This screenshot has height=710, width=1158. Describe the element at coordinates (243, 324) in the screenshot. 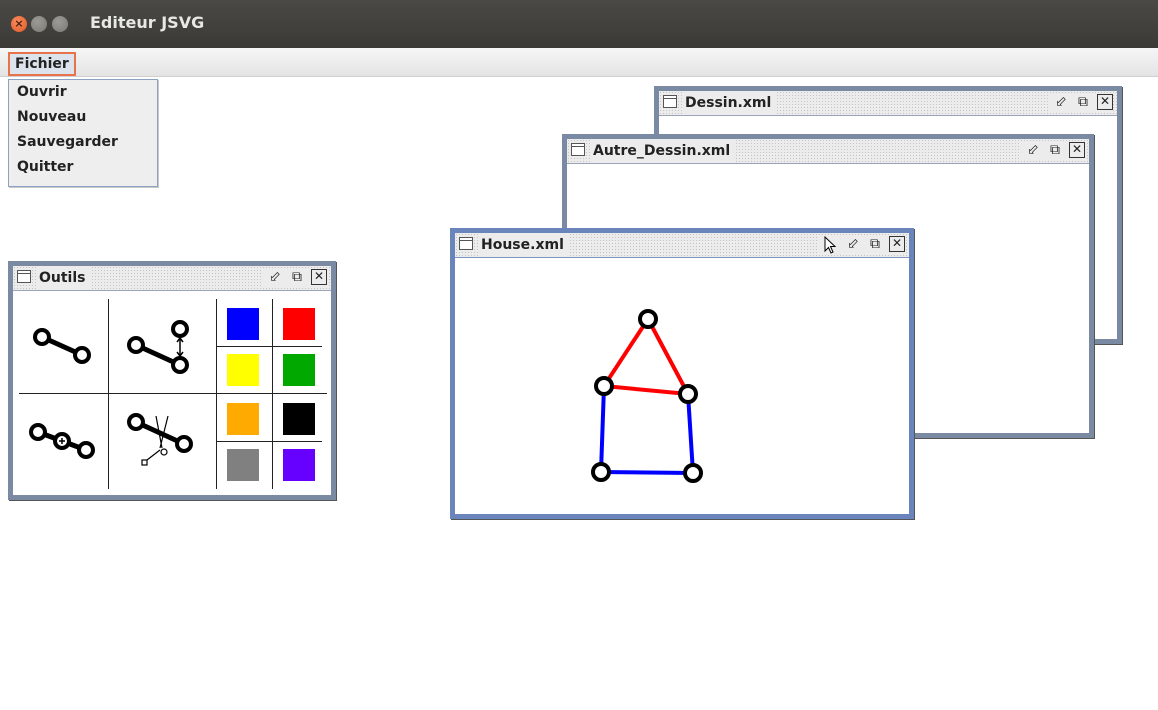

I see `color-swatch-blue` at that location.